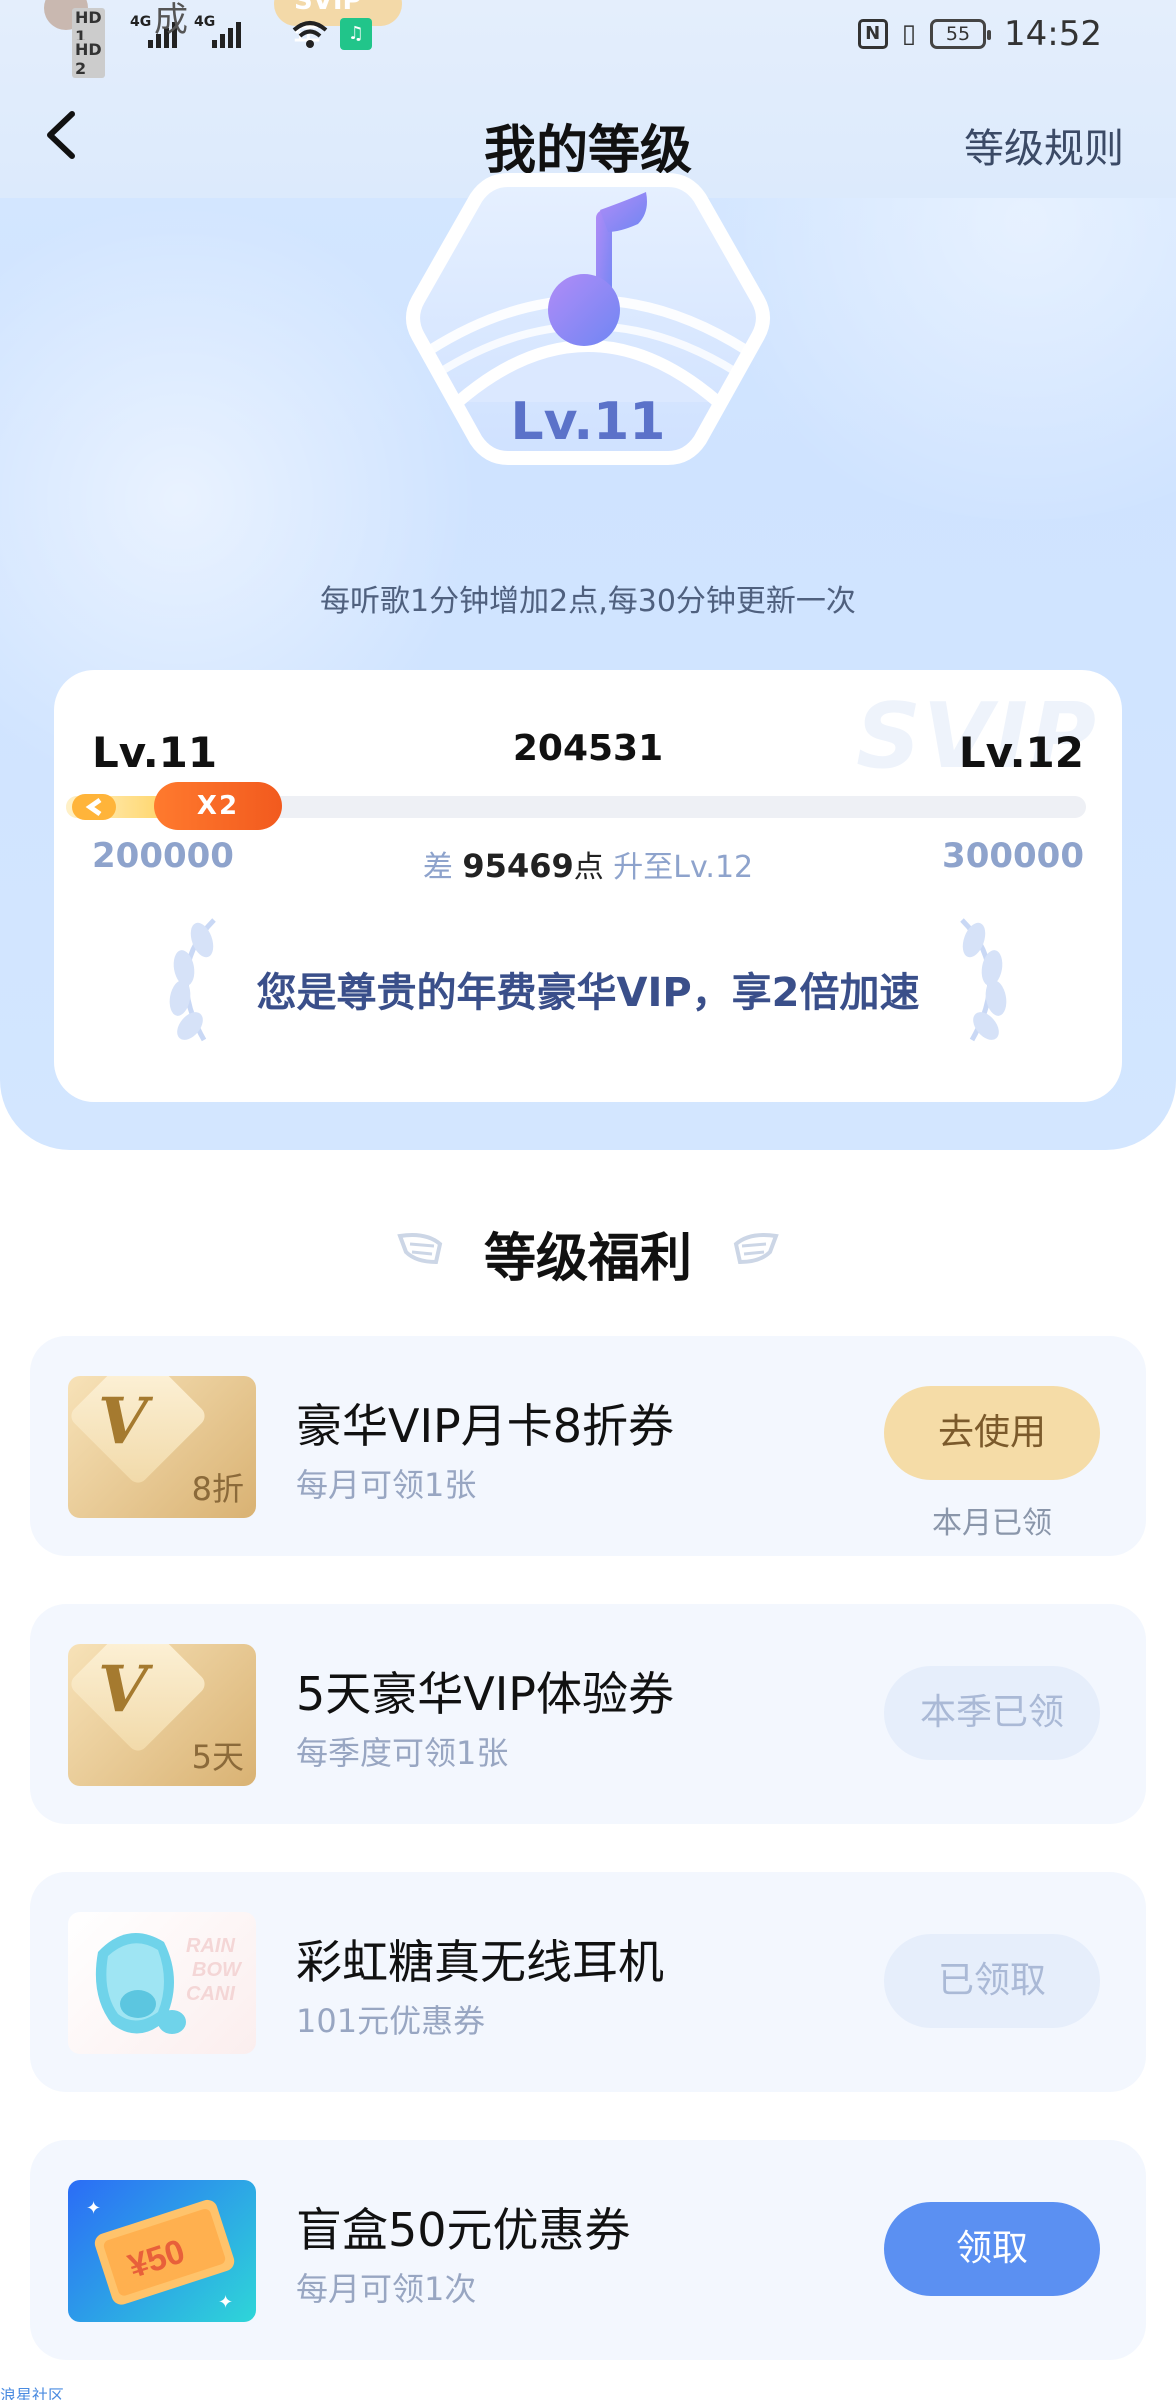 The image size is (1176, 2400). I want to click on thumb-tag: 8折, so click(217, 1489).